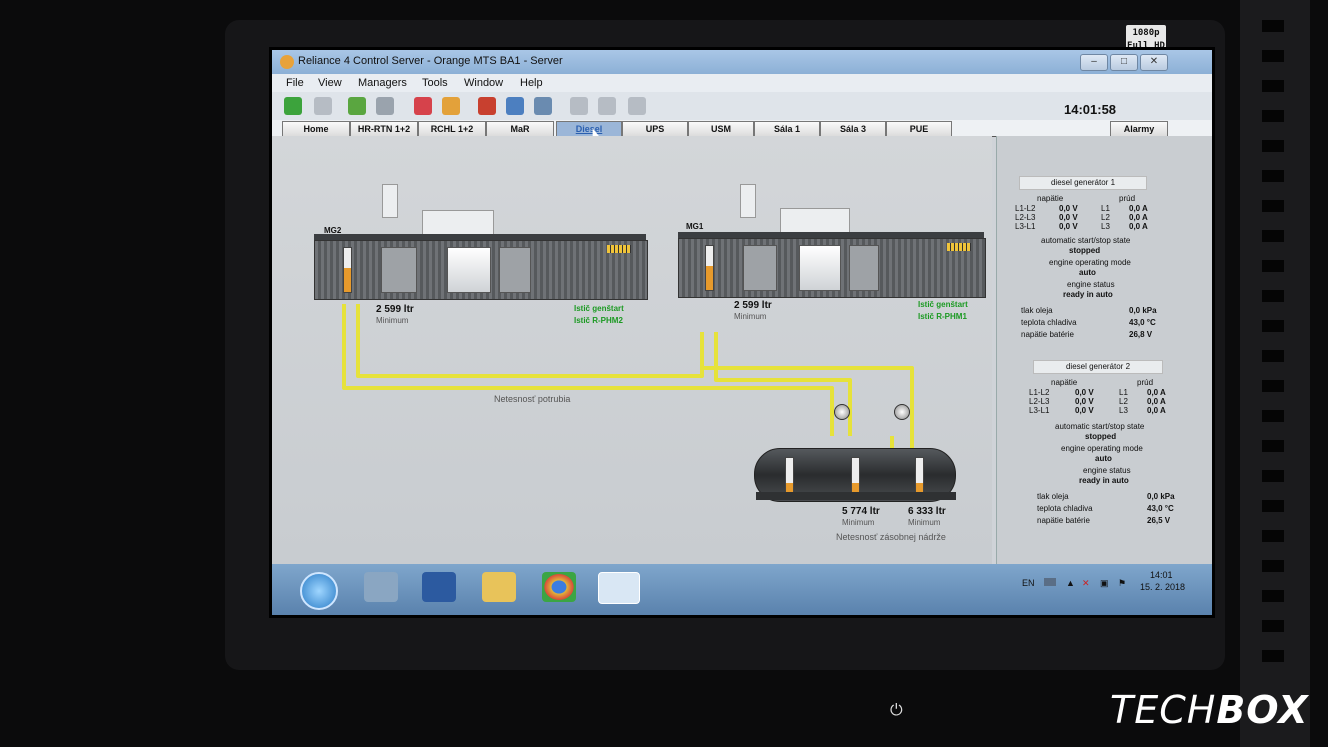 Image resolution: width=1328 pixels, height=747 pixels. What do you see at coordinates (1160, 508) in the screenshot?
I see `gen2-coolant: 43,0 °C` at bounding box center [1160, 508].